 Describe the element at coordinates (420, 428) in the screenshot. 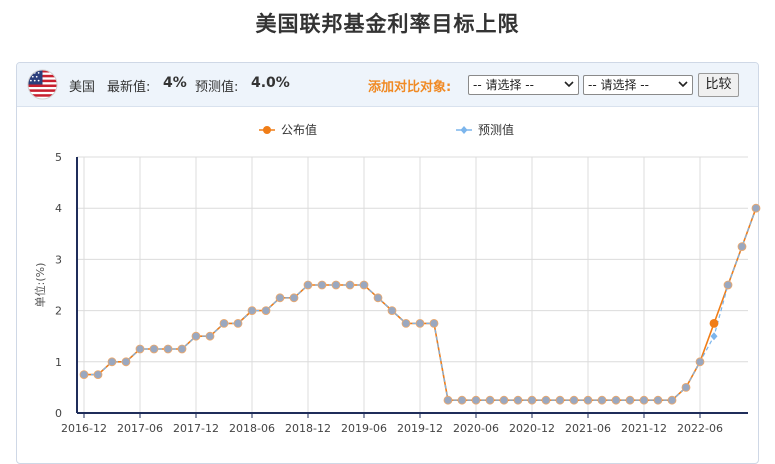

I see `x-tick-label: 2019-12` at that location.